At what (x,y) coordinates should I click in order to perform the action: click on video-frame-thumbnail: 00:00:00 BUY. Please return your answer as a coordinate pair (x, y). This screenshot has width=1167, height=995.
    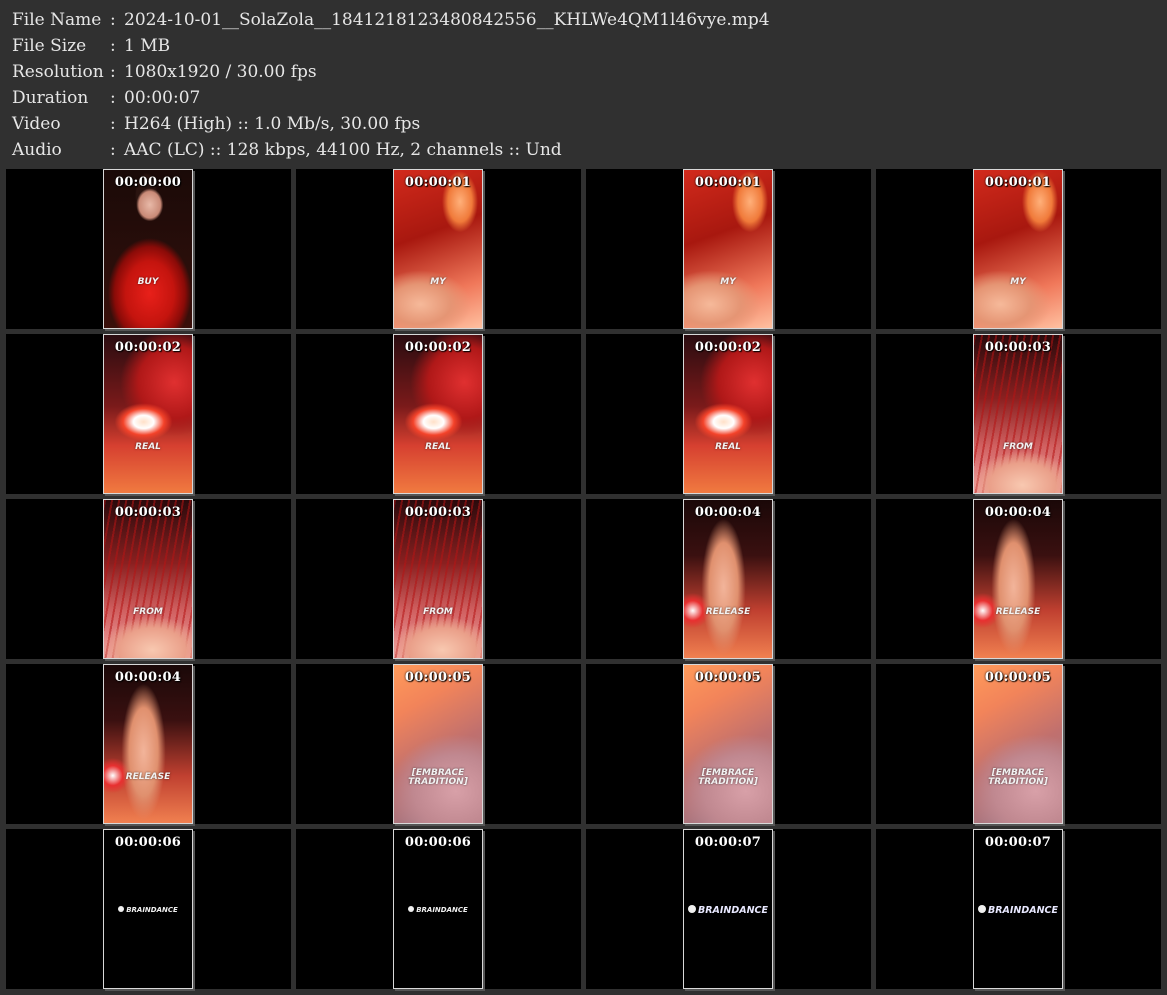
    Looking at the image, I should click on (148, 249).